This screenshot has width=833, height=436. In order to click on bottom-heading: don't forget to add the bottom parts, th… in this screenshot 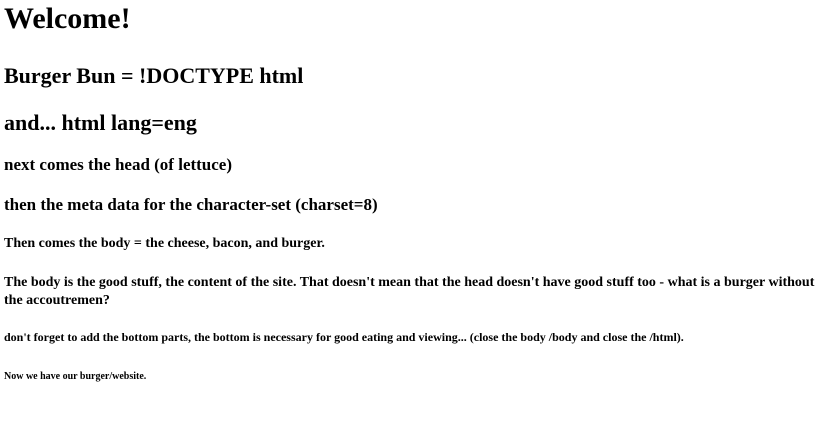, I will do `click(344, 337)`.